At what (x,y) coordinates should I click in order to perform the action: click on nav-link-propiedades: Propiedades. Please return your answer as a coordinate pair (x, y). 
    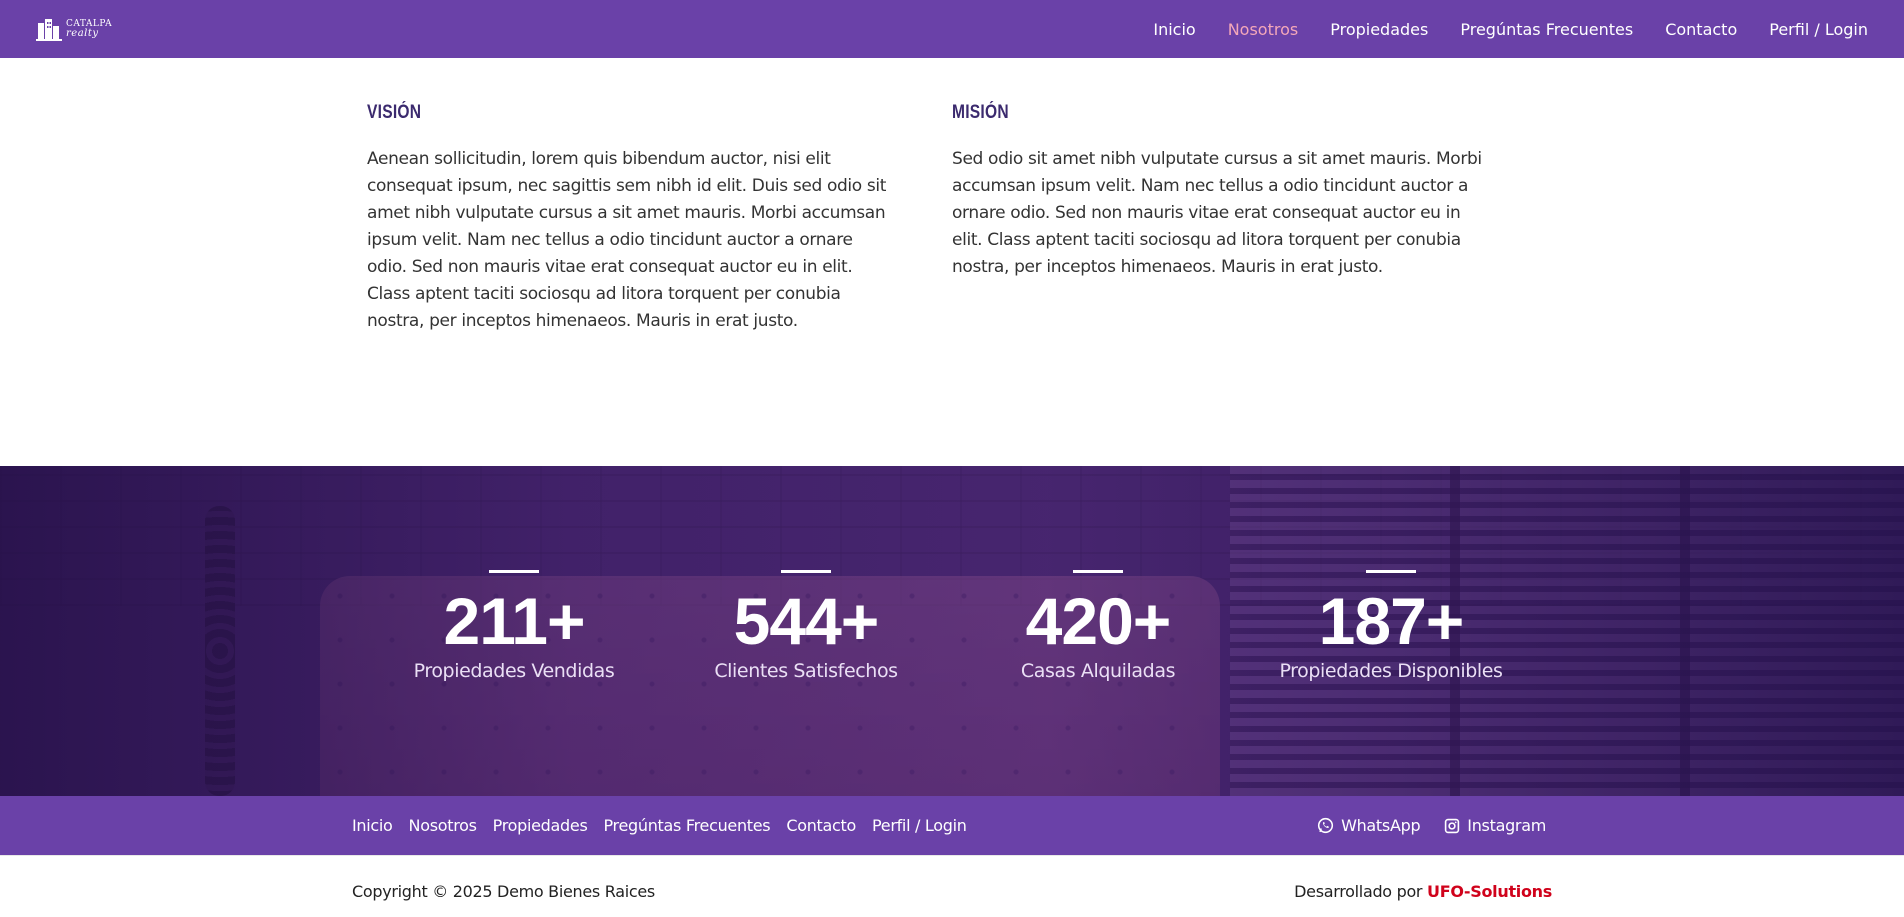
    Looking at the image, I should click on (1379, 29).